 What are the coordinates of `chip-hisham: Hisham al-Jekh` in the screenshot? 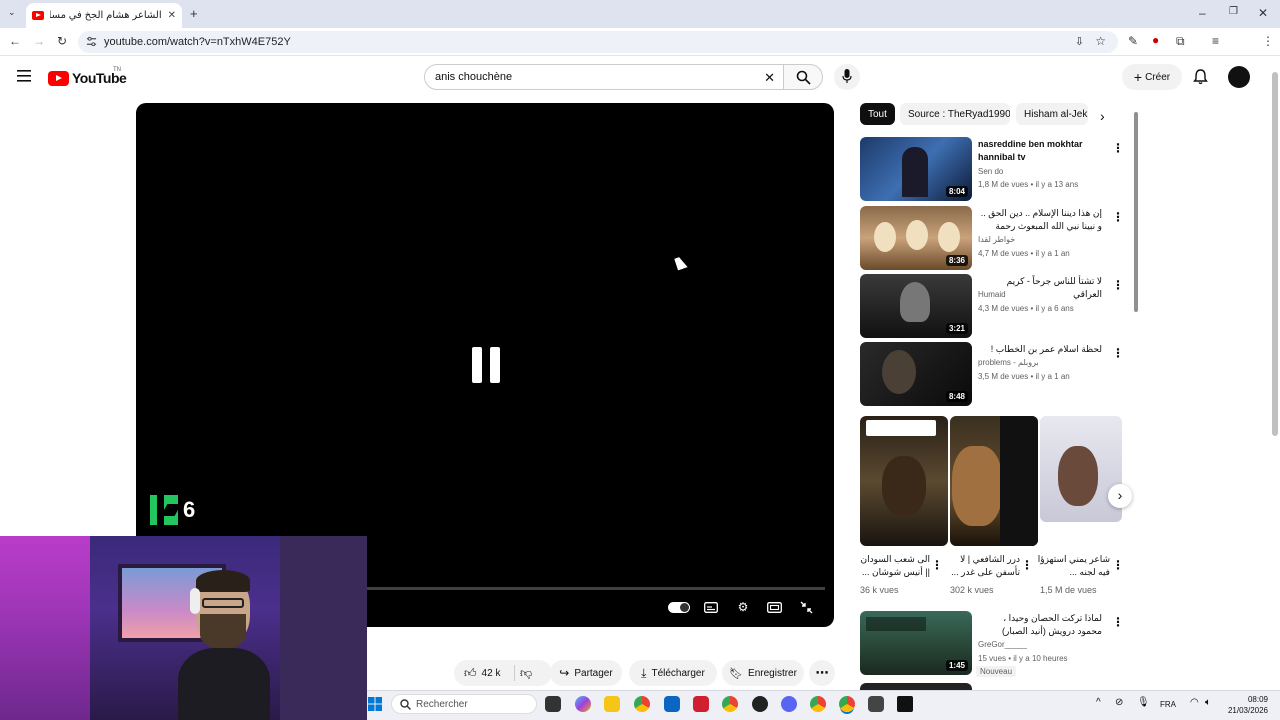 It's located at (1052, 114).